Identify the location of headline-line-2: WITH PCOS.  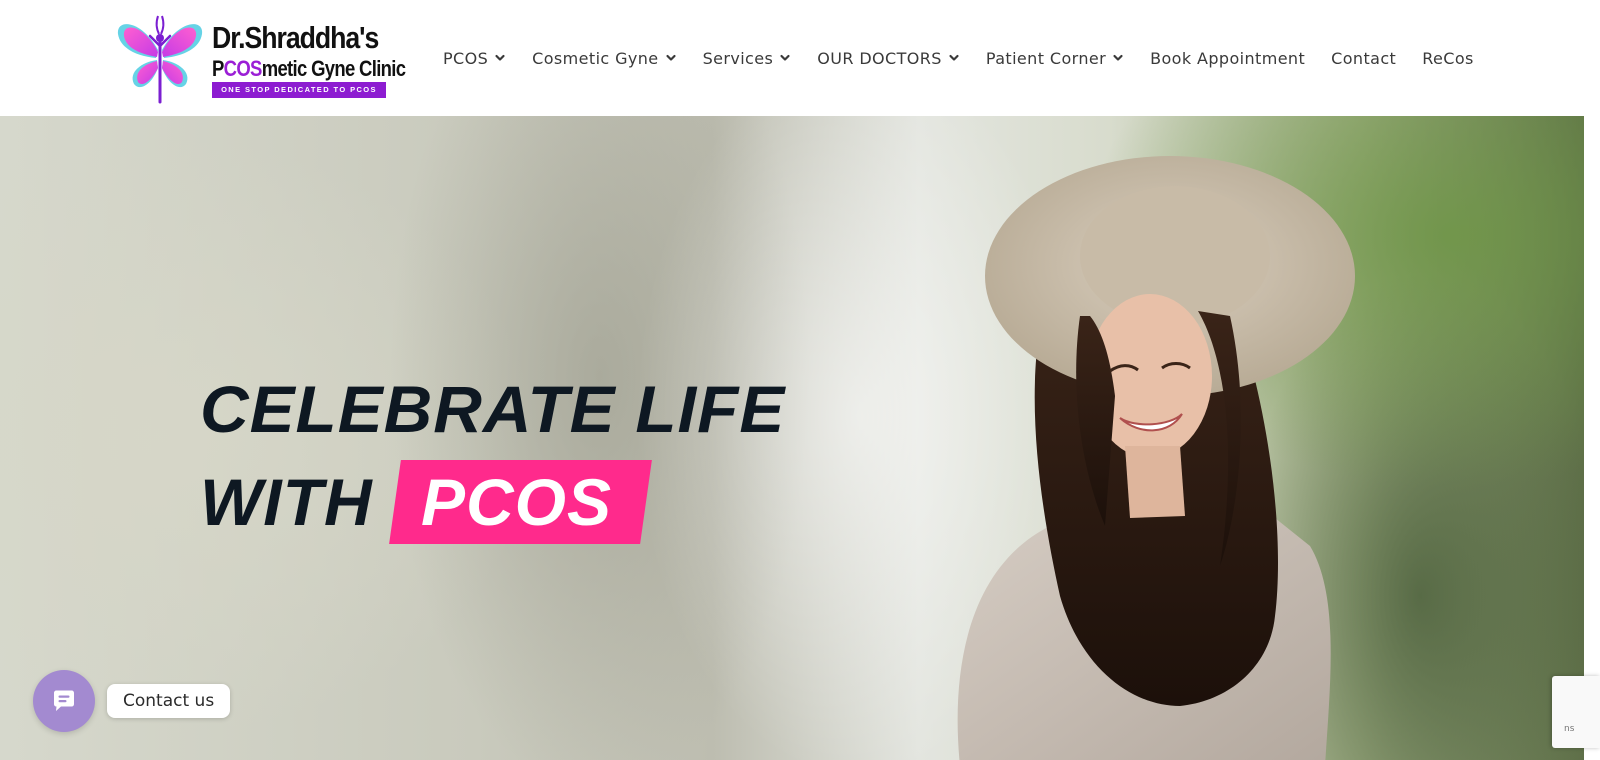
(487, 502).